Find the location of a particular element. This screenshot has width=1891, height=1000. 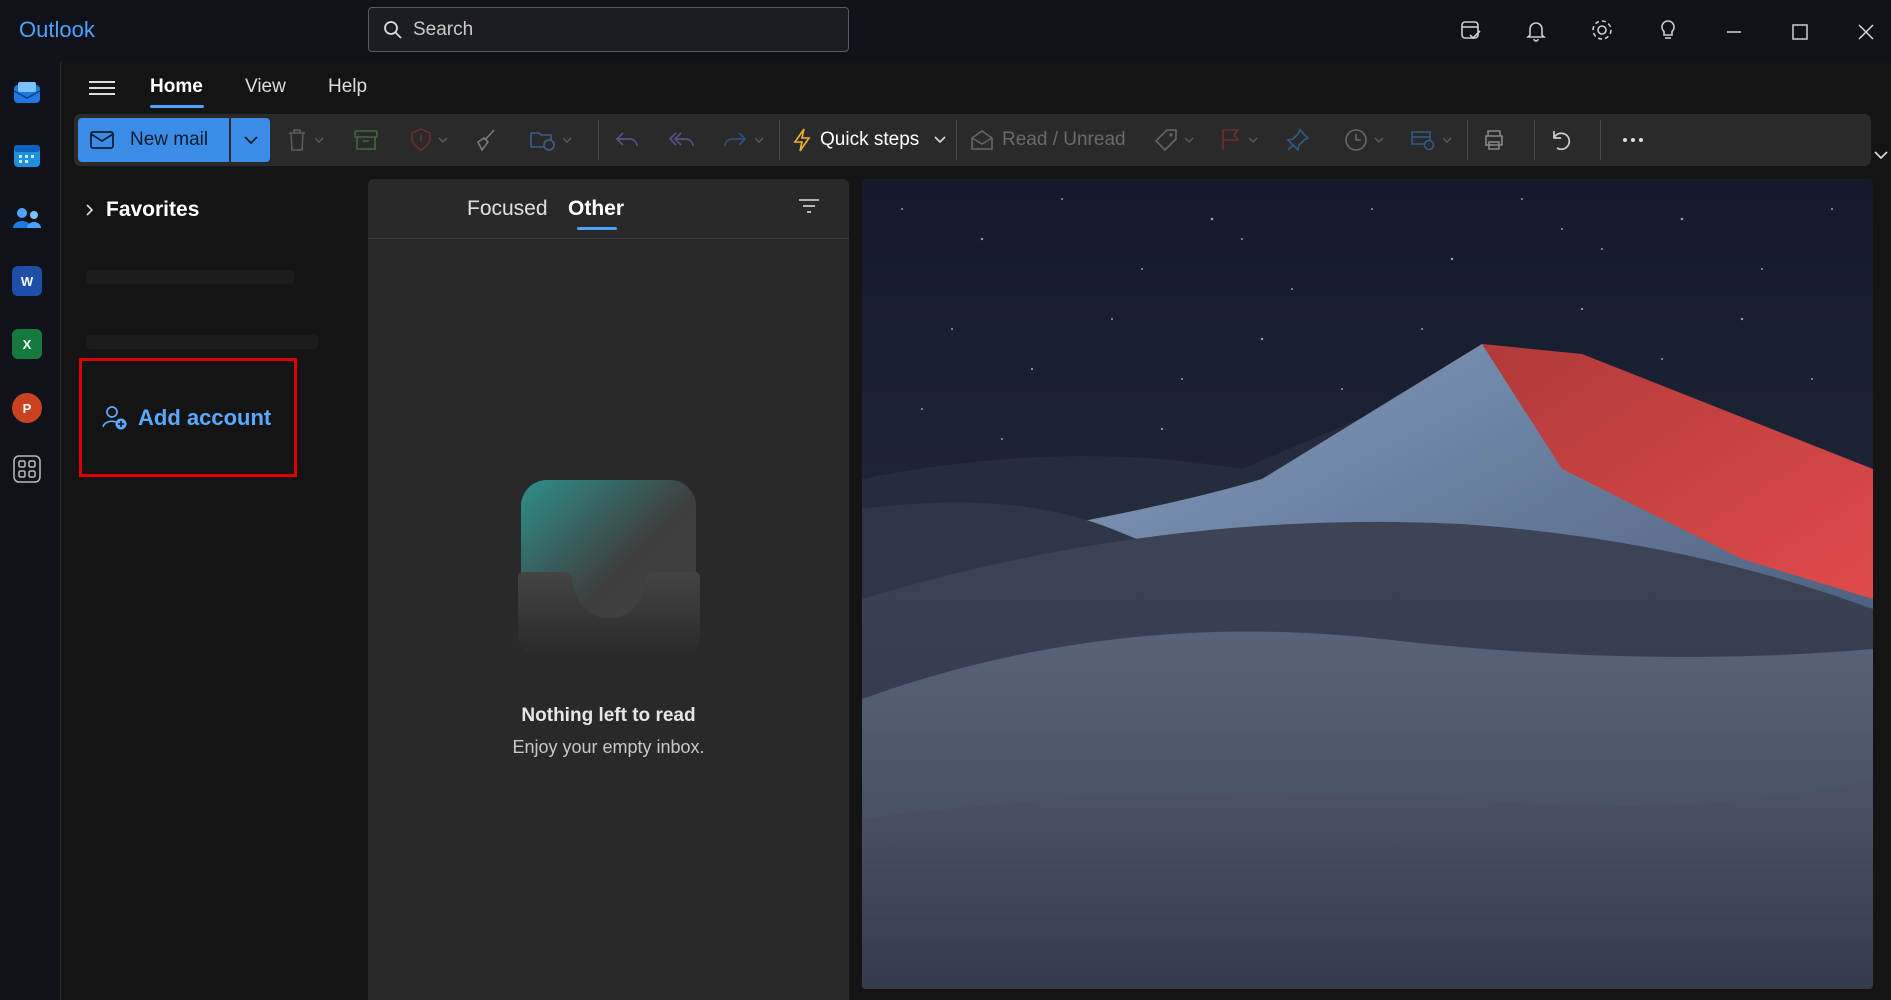

rail-excel: X is located at coordinates (27, 344).